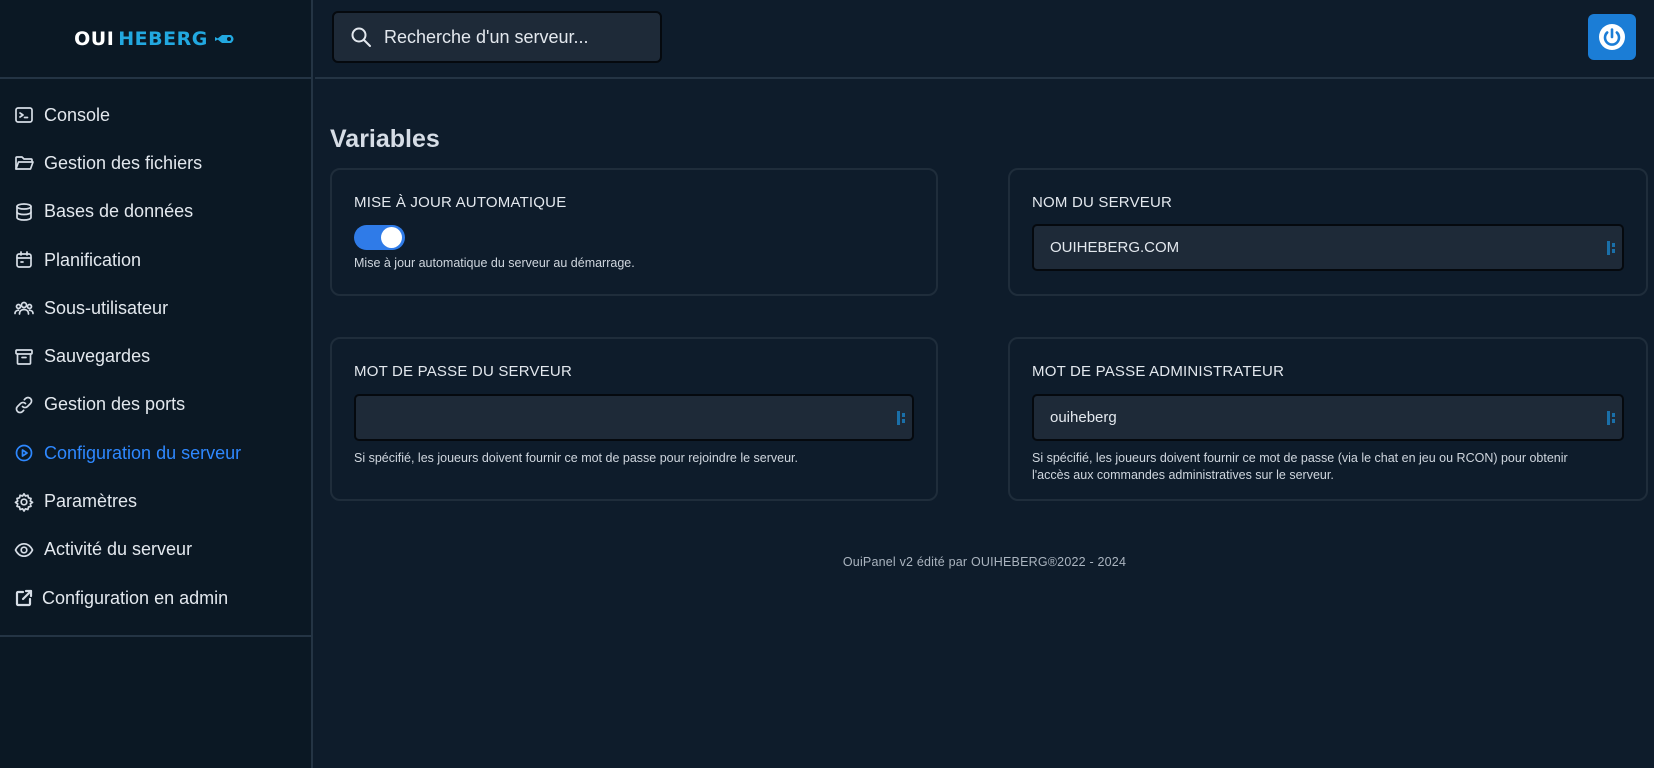  I want to click on play-circle-icon, so click(24, 453).